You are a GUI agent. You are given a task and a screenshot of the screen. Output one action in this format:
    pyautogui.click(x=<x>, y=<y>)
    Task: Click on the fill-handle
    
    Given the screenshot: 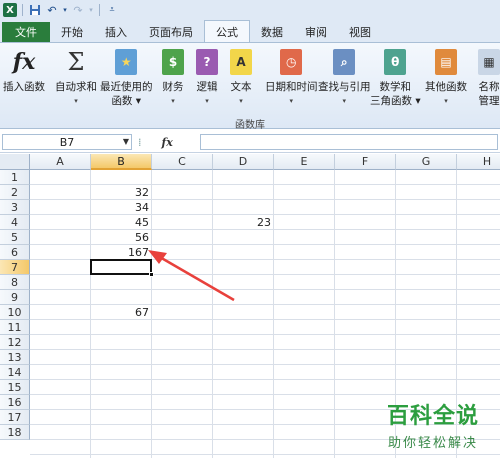 What is the action you would take?
    pyautogui.click(x=151, y=274)
    